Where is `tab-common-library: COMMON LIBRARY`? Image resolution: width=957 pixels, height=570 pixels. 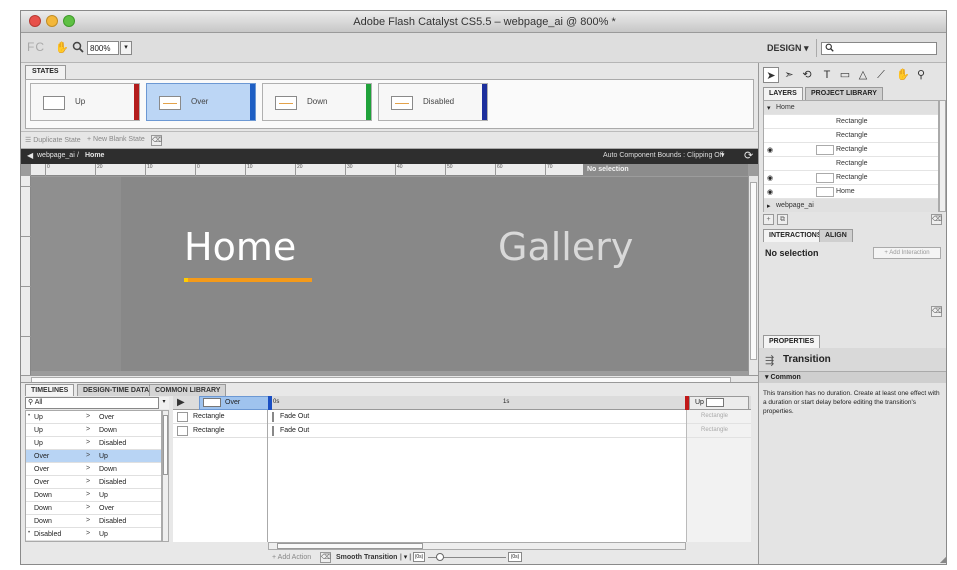 tab-common-library: COMMON LIBRARY is located at coordinates (188, 390).